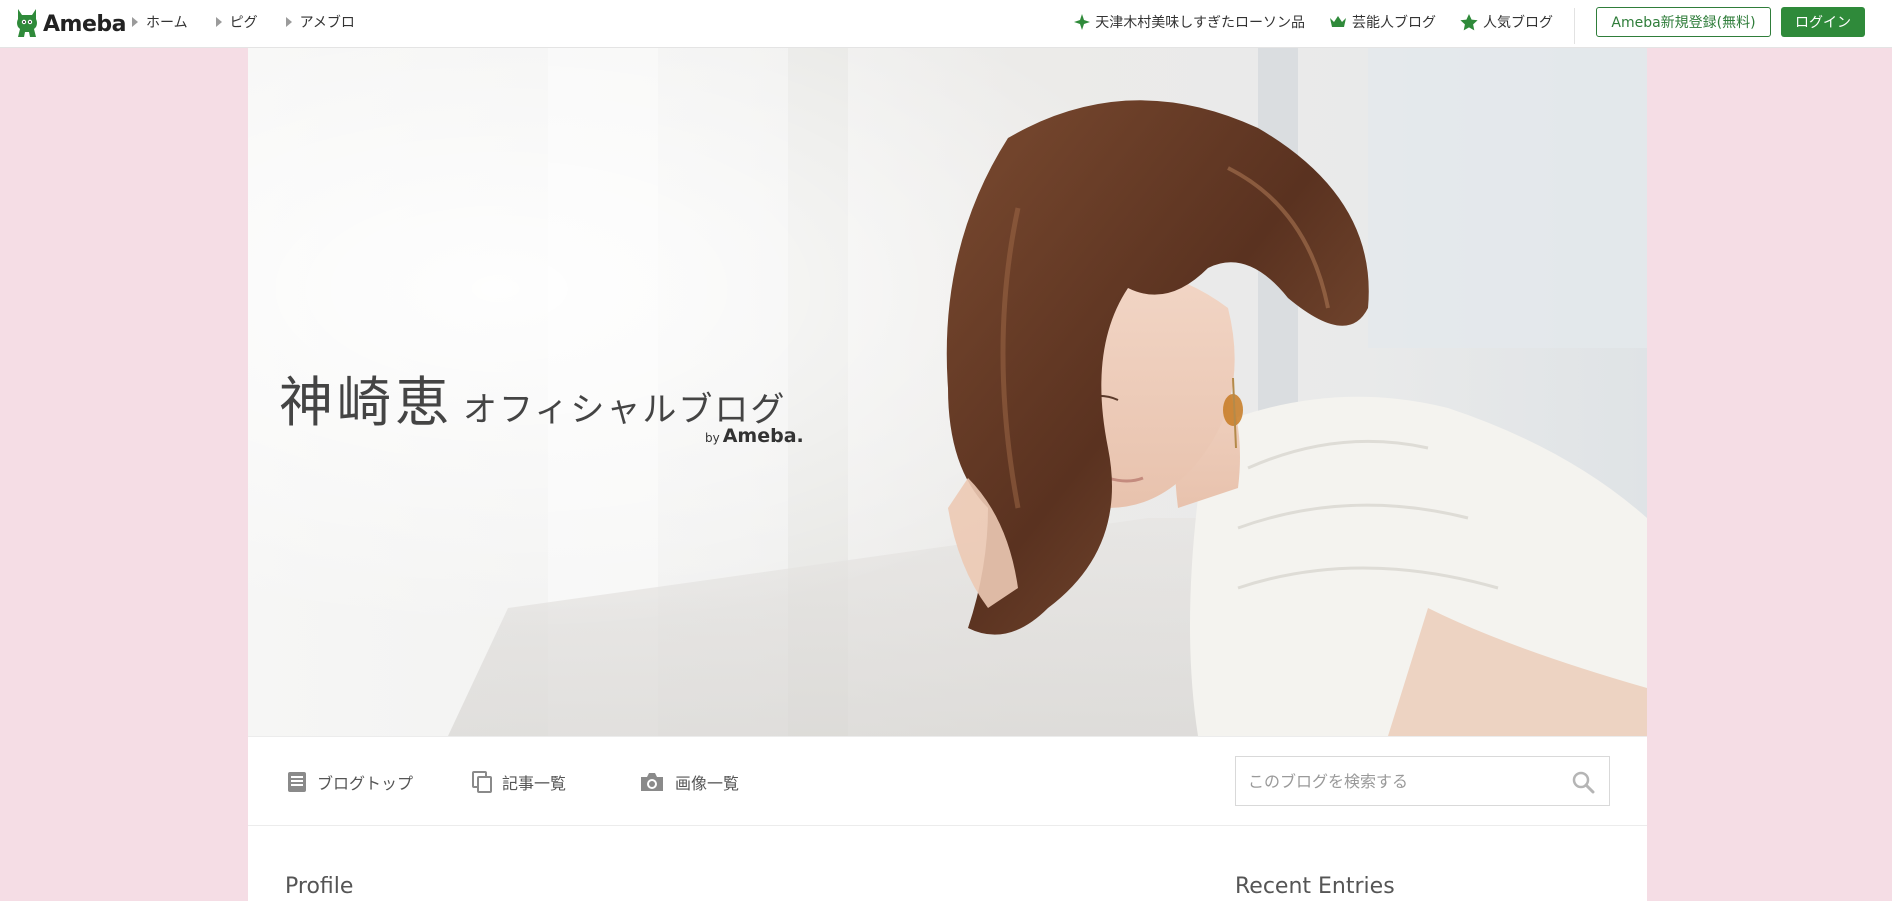  What do you see at coordinates (1082, 22) in the screenshot?
I see `sparkle-icon` at bounding box center [1082, 22].